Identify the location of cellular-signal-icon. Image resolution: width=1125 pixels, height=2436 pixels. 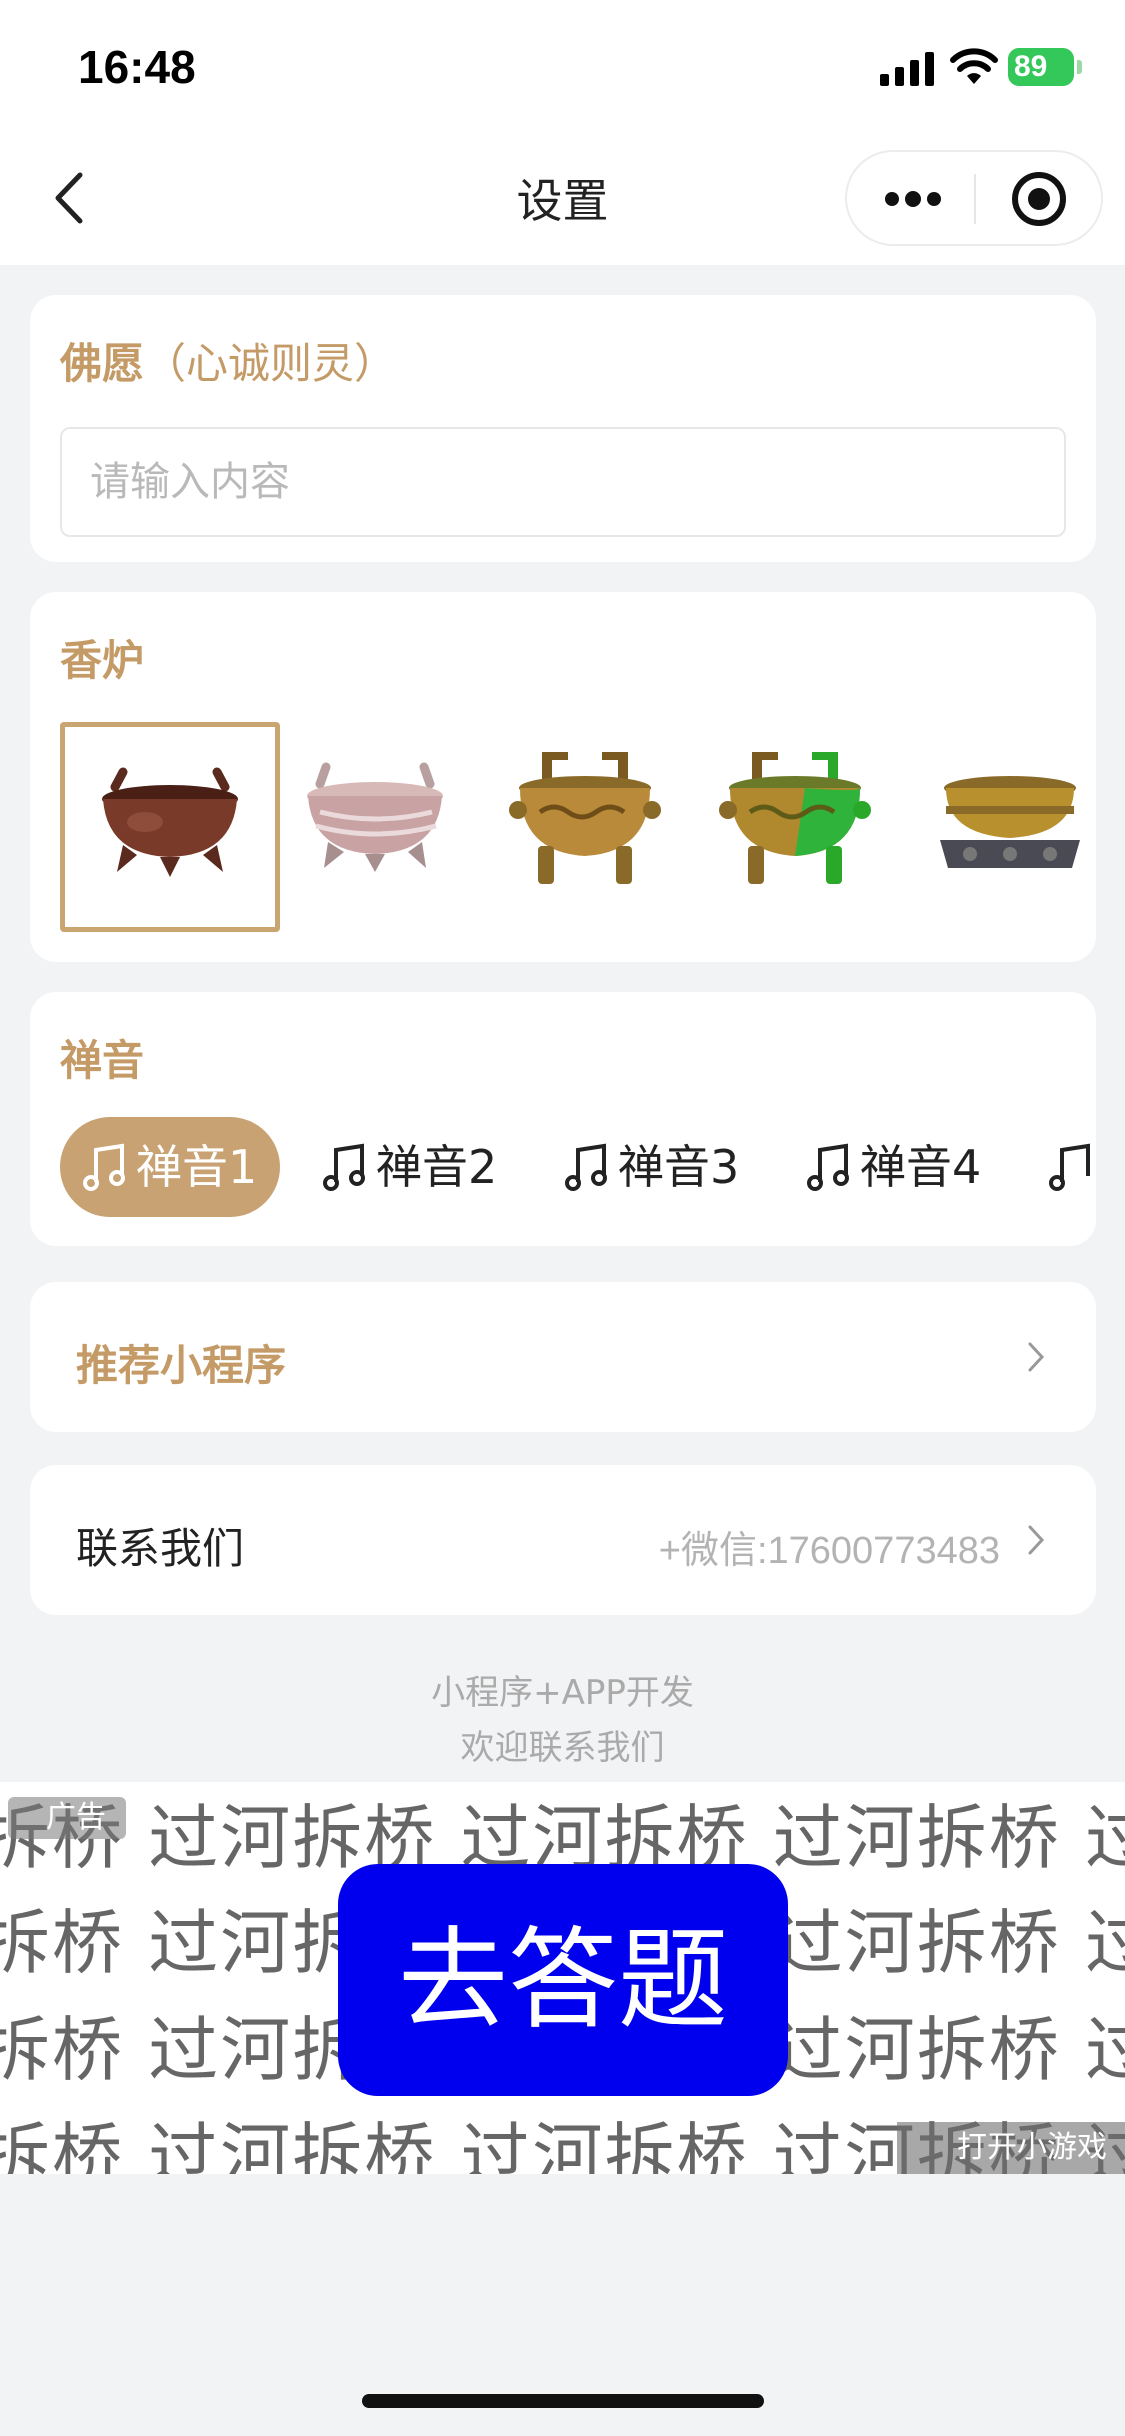
(907, 69).